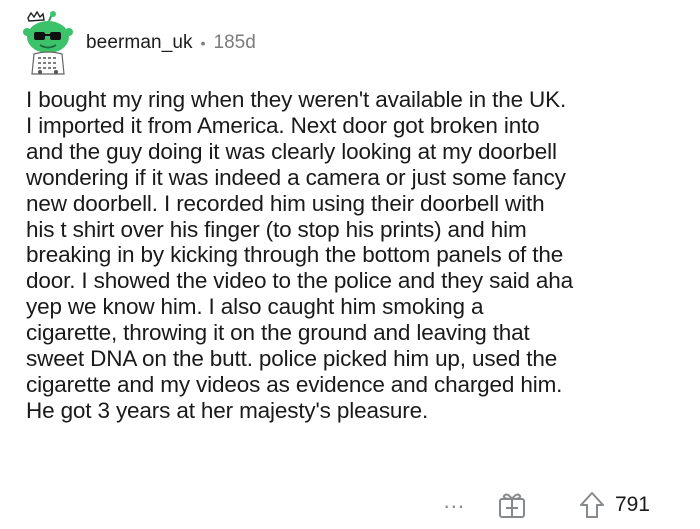 The image size is (700, 529). I want to click on snoo-avatar-icon, so click(48, 42).